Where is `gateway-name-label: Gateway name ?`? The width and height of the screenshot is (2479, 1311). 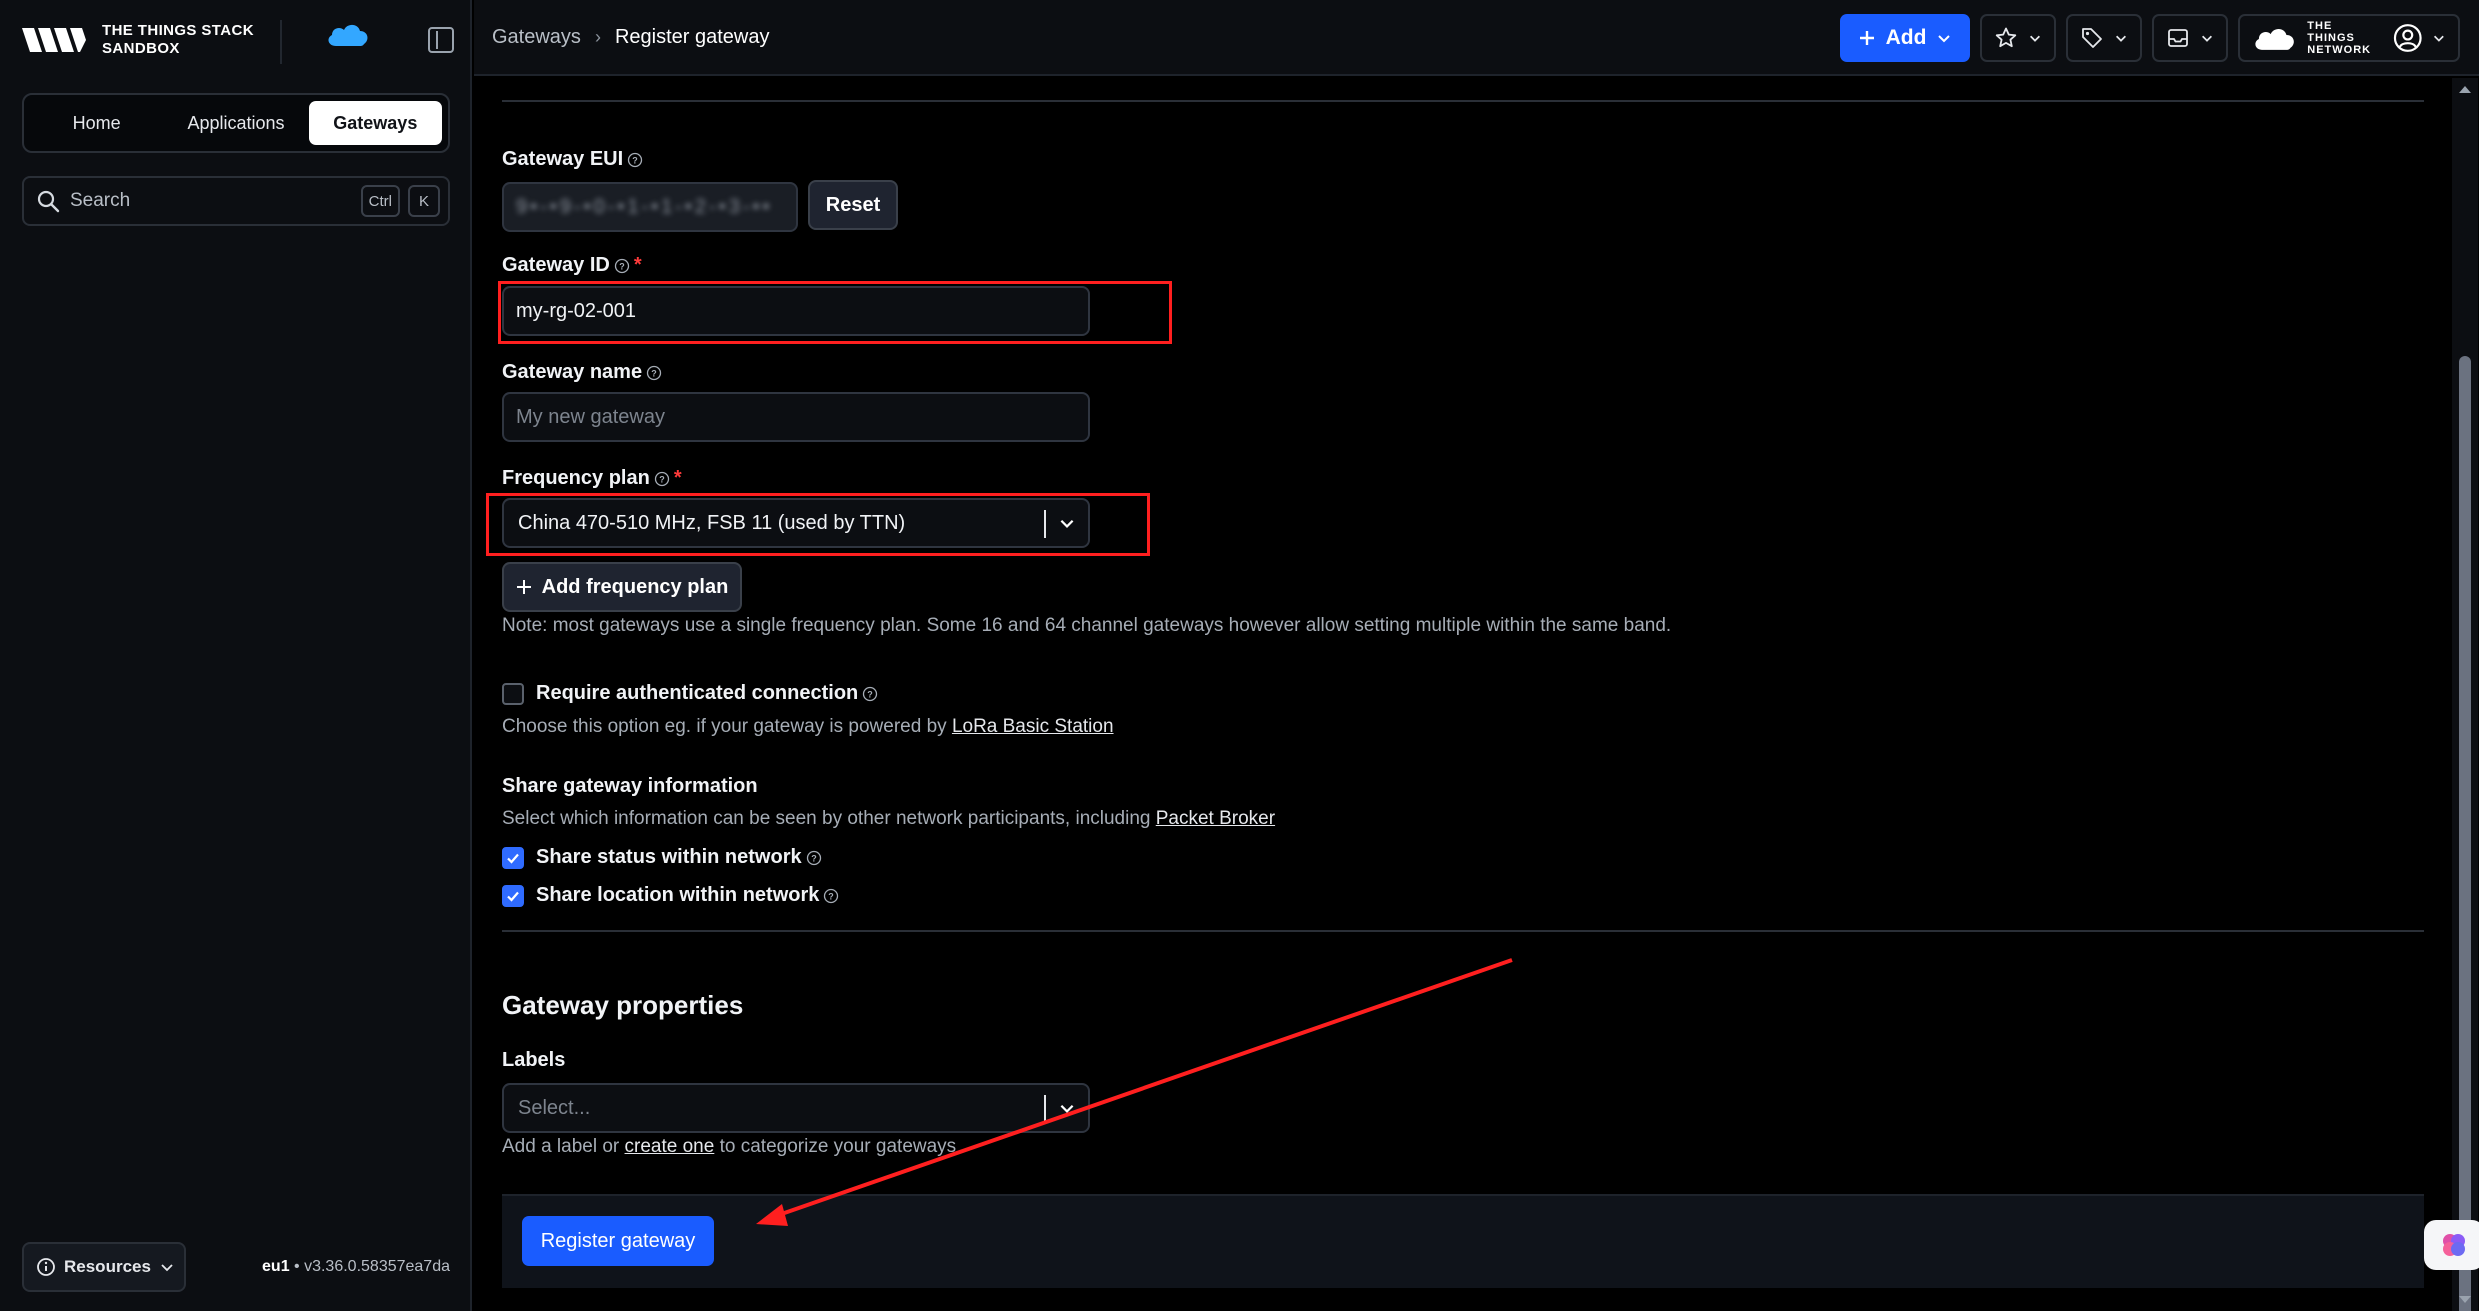 gateway-name-label: Gateway name ? is located at coordinates (582, 372).